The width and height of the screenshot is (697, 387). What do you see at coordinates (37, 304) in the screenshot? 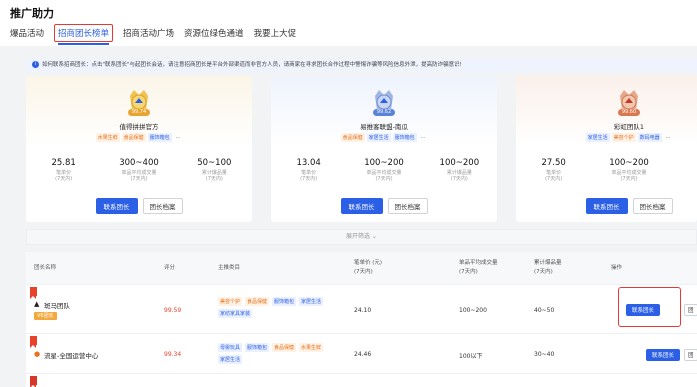
I see `leader-avatar-icon: ▲` at bounding box center [37, 304].